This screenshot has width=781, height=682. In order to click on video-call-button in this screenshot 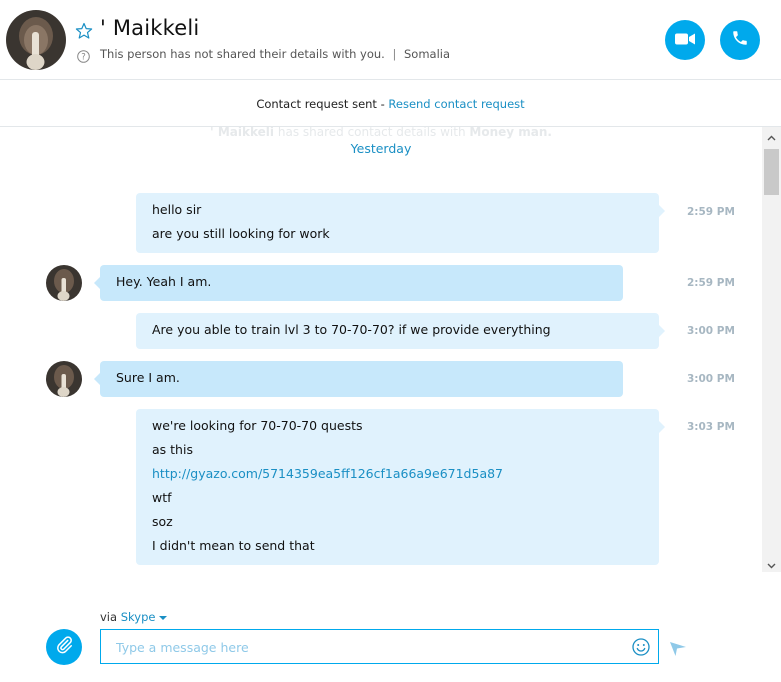, I will do `click(685, 40)`.